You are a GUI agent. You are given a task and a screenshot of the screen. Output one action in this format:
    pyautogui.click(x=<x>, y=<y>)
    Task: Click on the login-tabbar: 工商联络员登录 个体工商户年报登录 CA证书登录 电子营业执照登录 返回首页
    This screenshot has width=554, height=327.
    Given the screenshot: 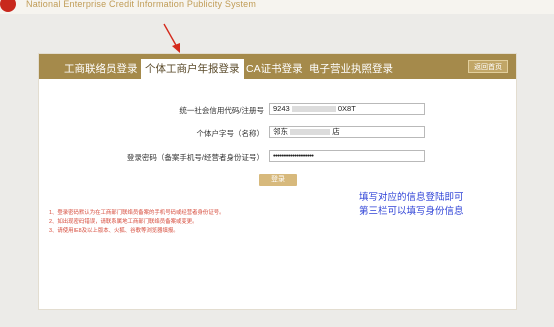 What is the action you would take?
    pyautogui.click(x=277, y=66)
    